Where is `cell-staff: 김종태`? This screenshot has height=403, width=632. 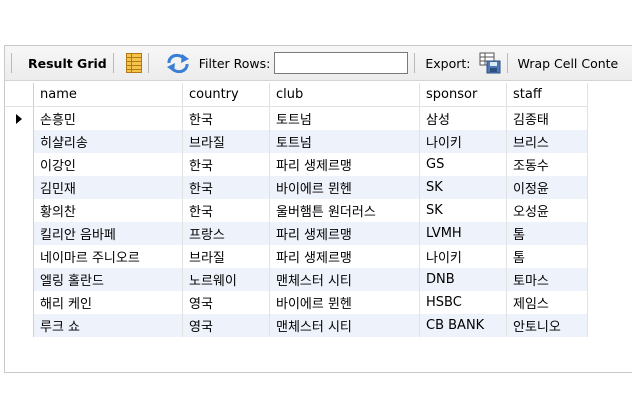 cell-staff: 김종태 is located at coordinates (547, 118).